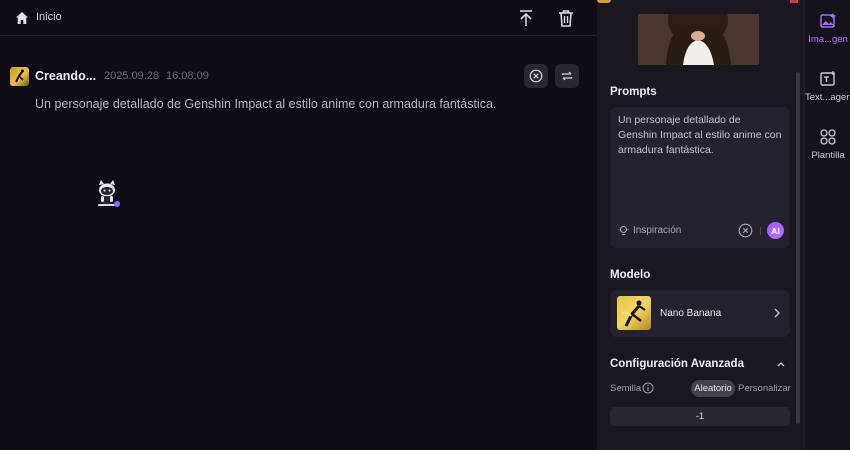  Describe the element at coordinates (648, 388) in the screenshot. I see `info-icon` at that location.